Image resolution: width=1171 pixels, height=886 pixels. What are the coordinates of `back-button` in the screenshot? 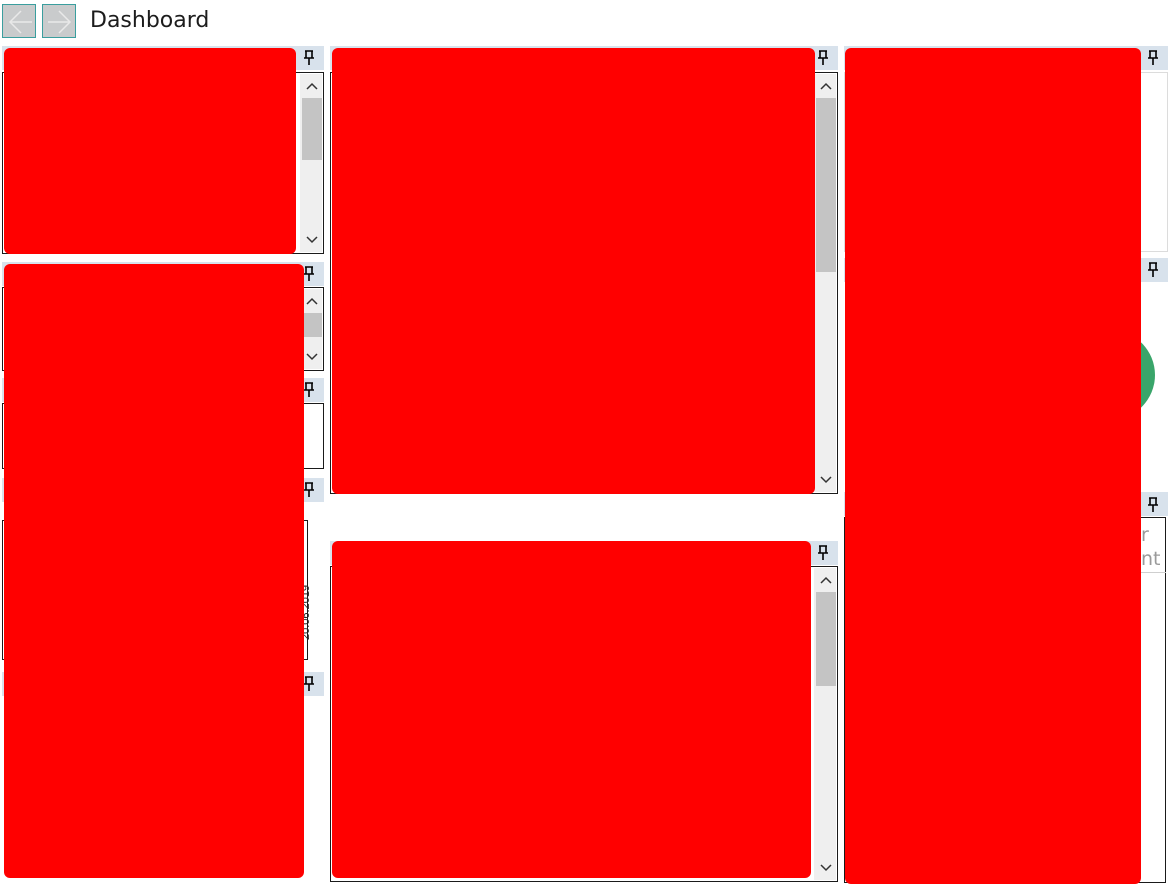 It's located at (19, 21).